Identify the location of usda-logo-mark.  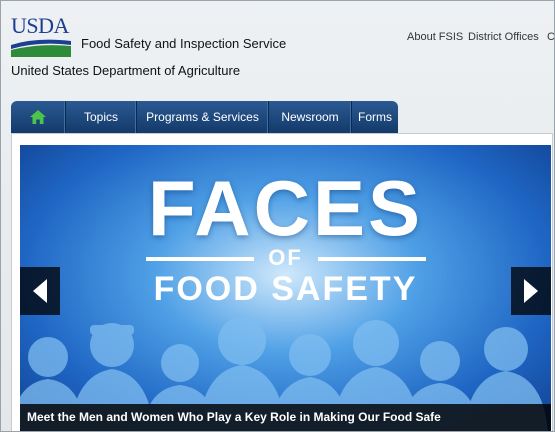
(41, 48).